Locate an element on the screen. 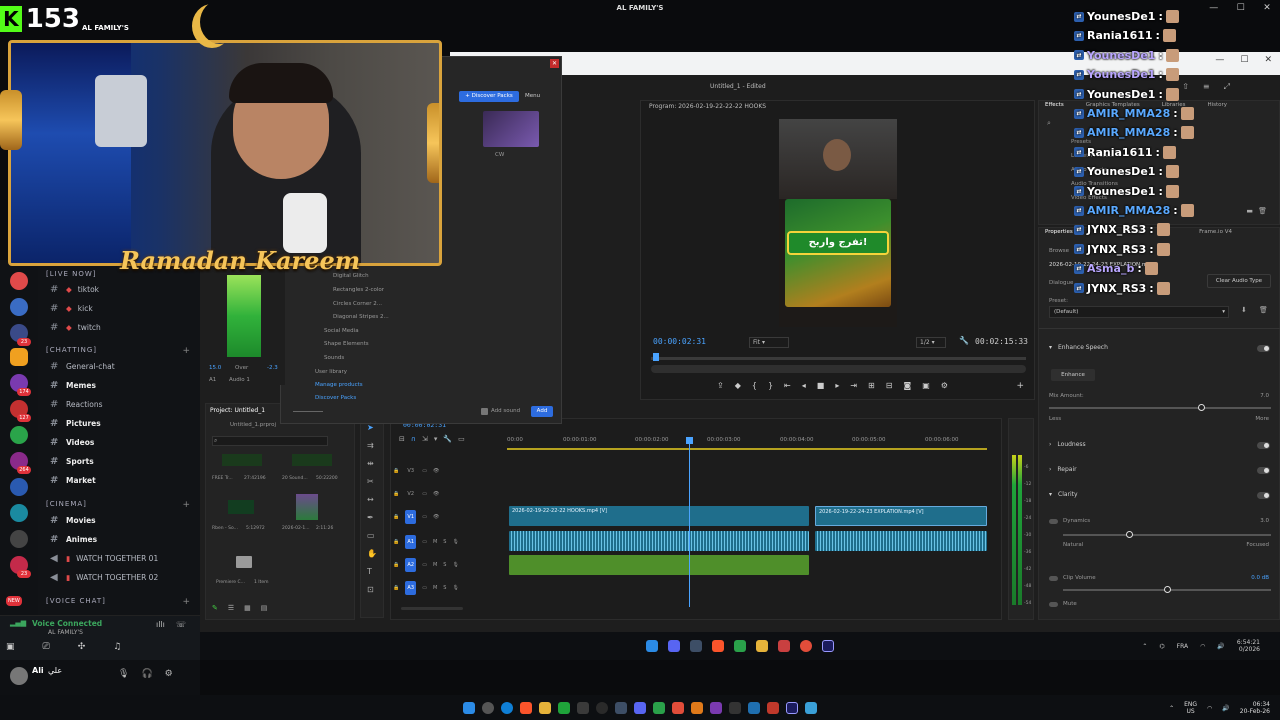  pack-folder-sounds: Sounds is located at coordinates (334, 358).